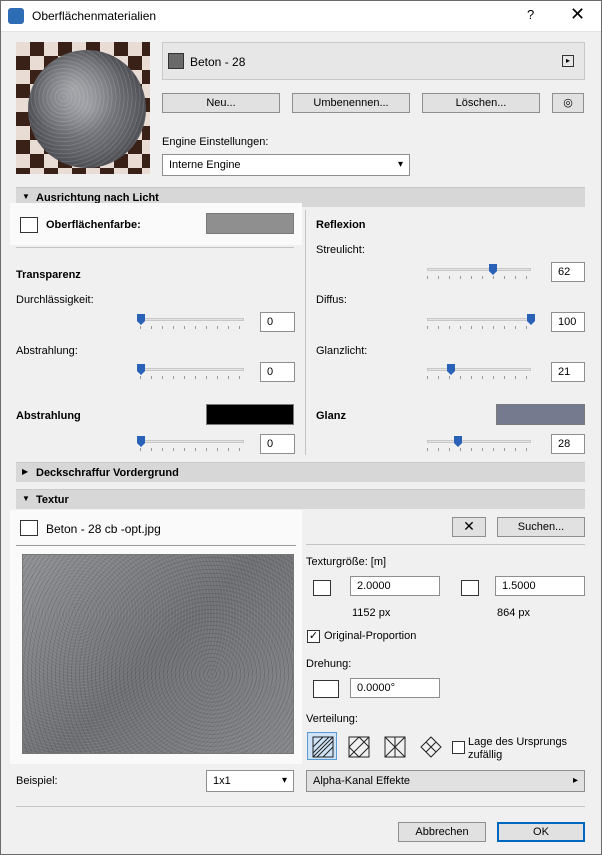 This screenshot has height=855, width=602. I want to click on sample-value: 1x1, so click(222, 781).